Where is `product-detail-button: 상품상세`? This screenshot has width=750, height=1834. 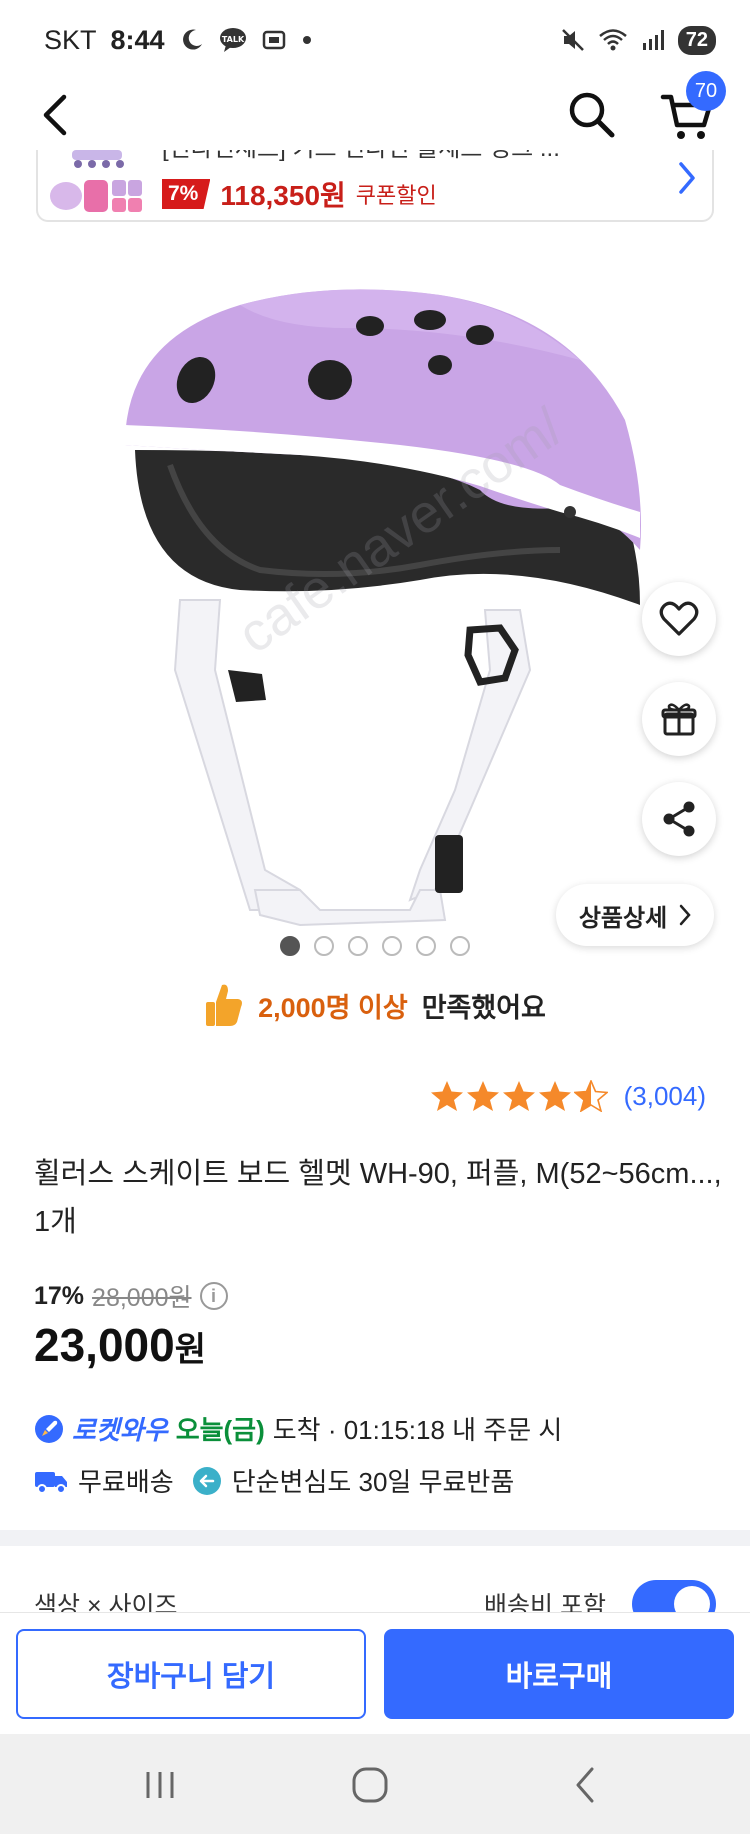 product-detail-button: 상품상세 is located at coordinates (635, 915).